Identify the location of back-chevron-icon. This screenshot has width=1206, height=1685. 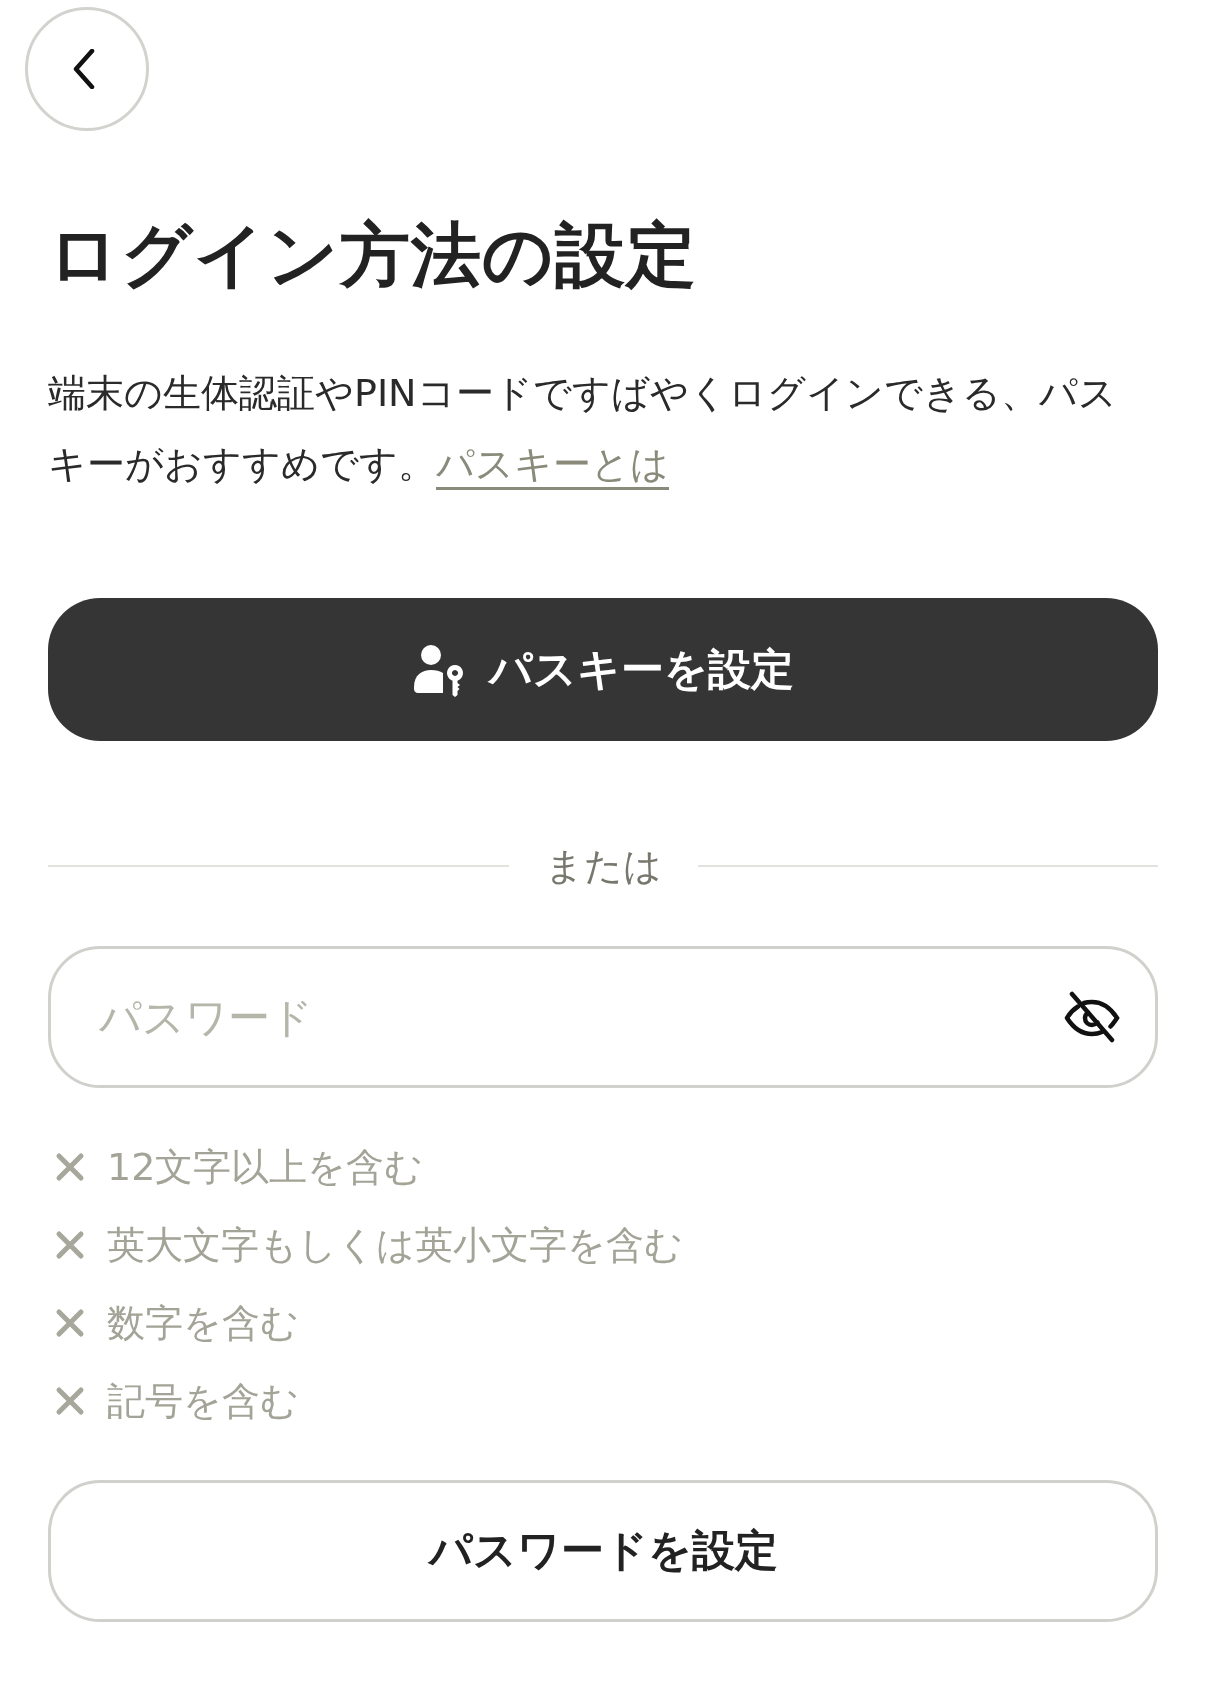
(84, 69).